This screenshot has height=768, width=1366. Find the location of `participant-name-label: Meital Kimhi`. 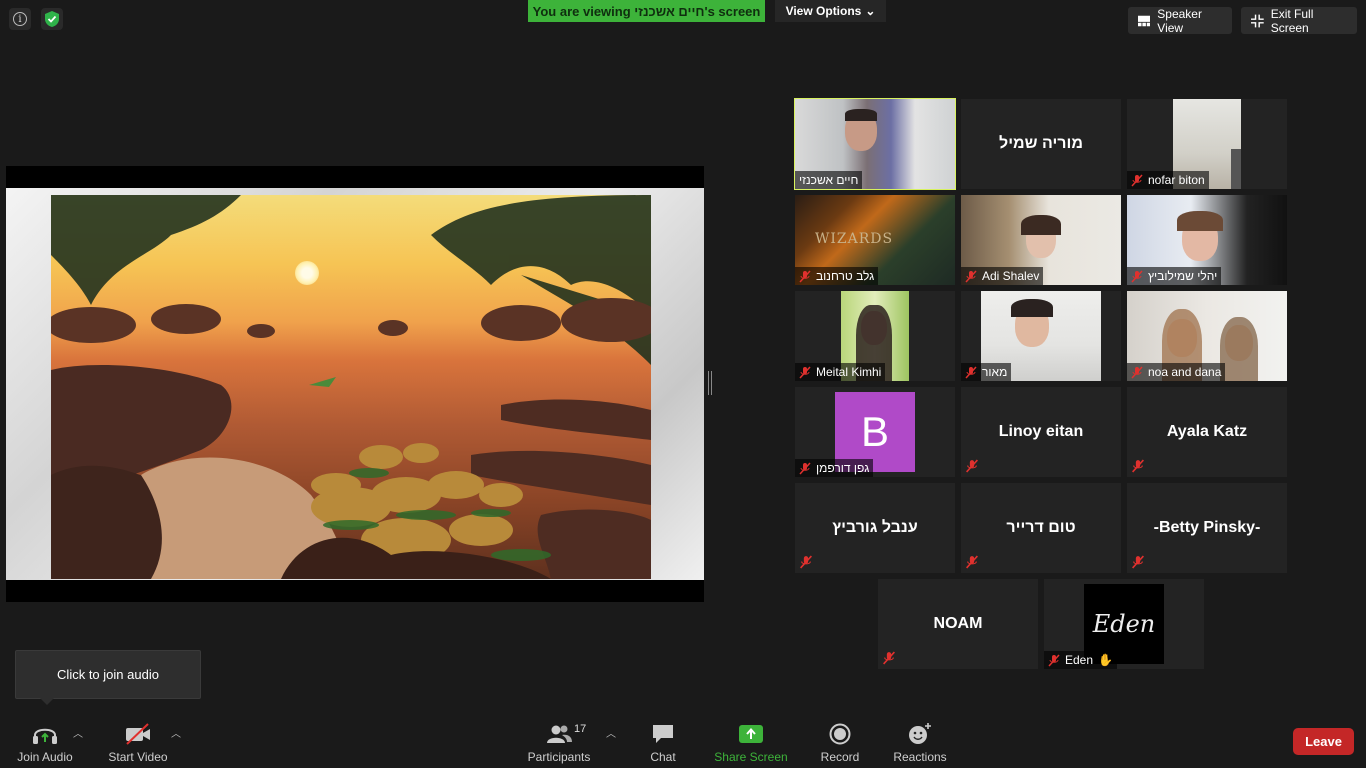

participant-name-label: Meital Kimhi is located at coordinates (840, 372).